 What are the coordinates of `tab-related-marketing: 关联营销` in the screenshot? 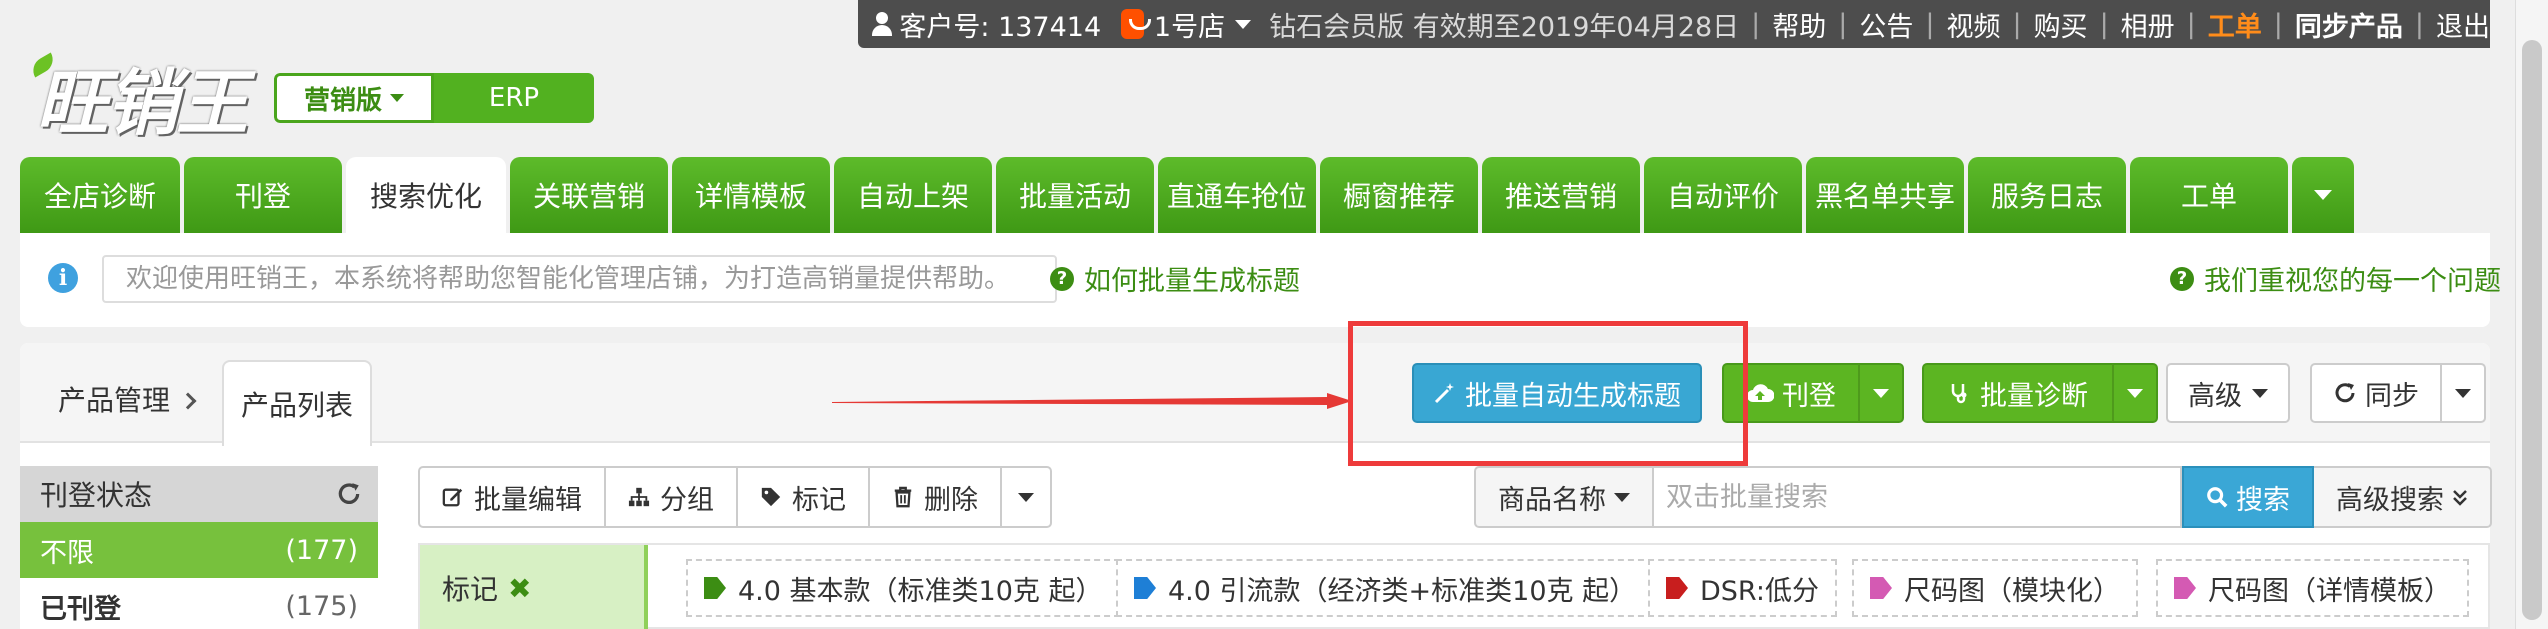 It's located at (589, 195).